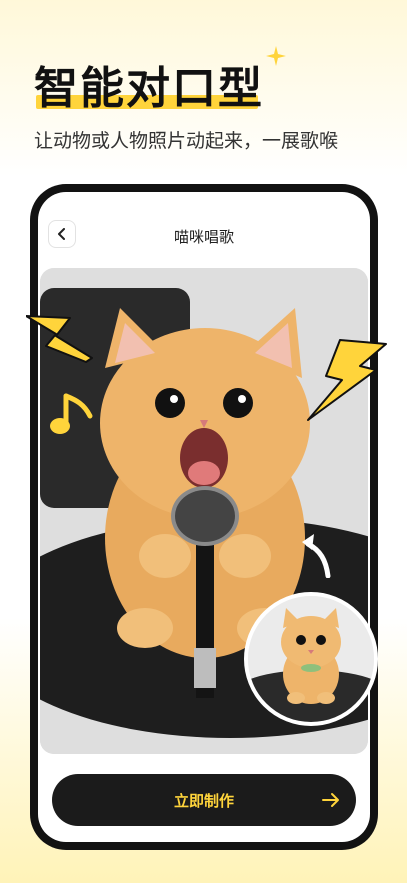 Image resolution: width=407 pixels, height=883 pixels. What do you see at coordinates (203, 237) in the screenshot?
I see `nav-title: 喵咪唱歌` at bounding box center [203, 237].